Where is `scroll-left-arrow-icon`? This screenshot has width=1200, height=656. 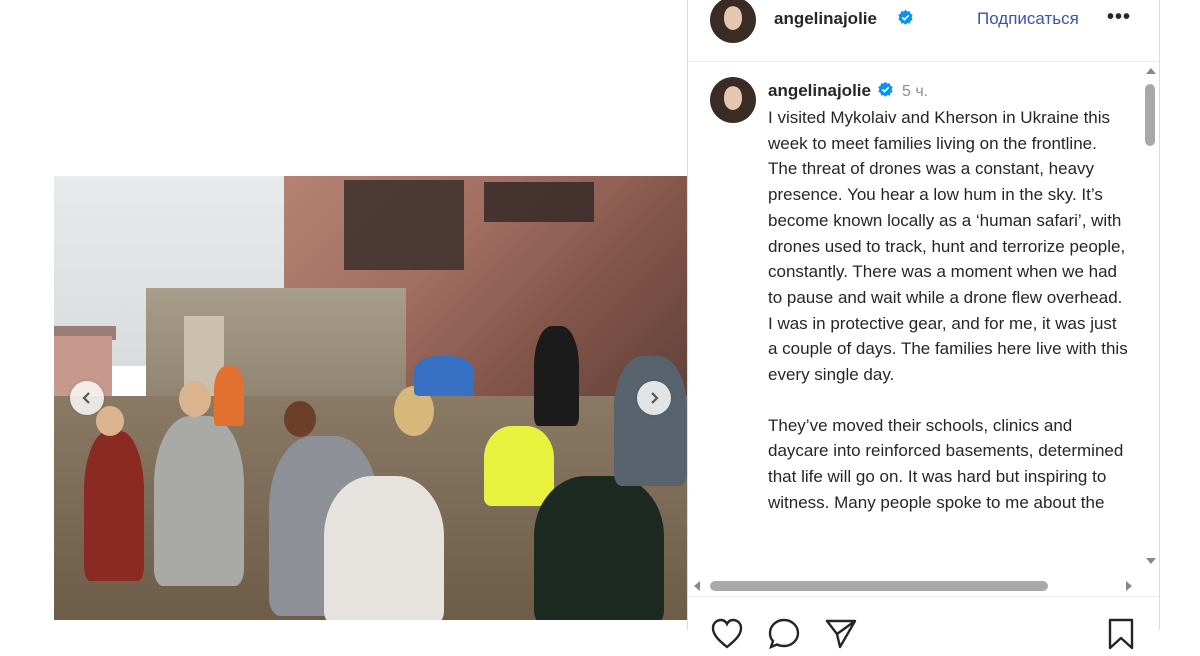 scroll-left-arrow-icon is located at coordinates (697, 586).